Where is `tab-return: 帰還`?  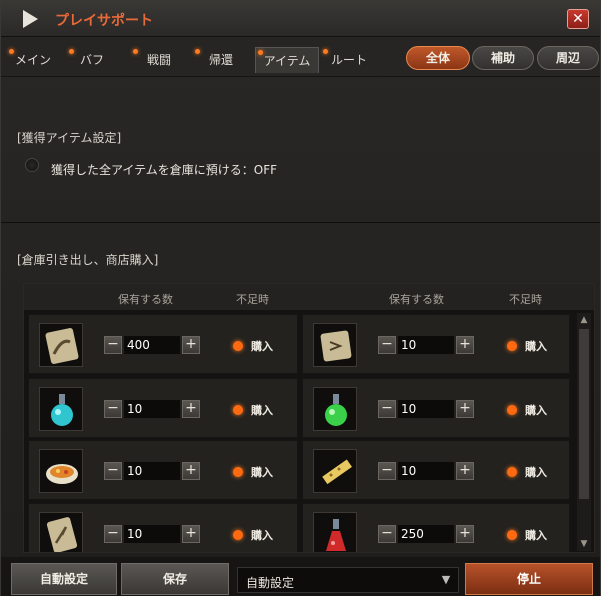 tab-return: 帰還 is located at coordinates (221, 60).